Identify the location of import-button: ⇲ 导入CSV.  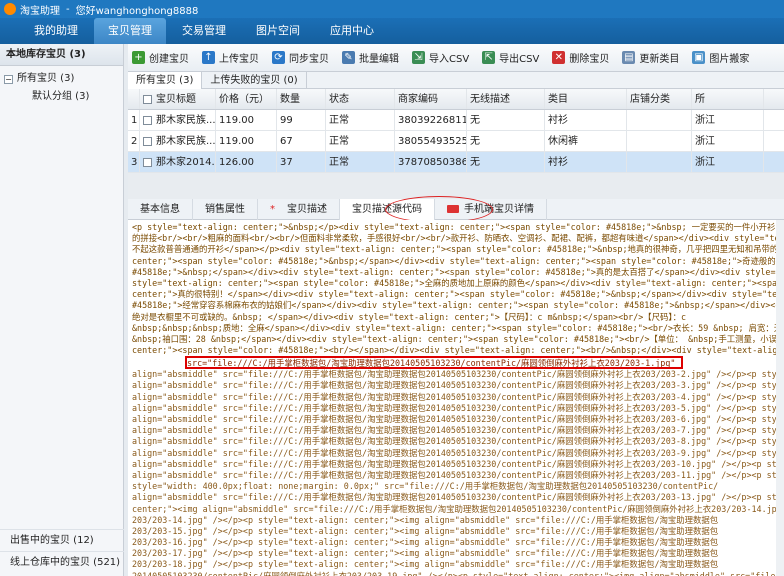
(440, 57).